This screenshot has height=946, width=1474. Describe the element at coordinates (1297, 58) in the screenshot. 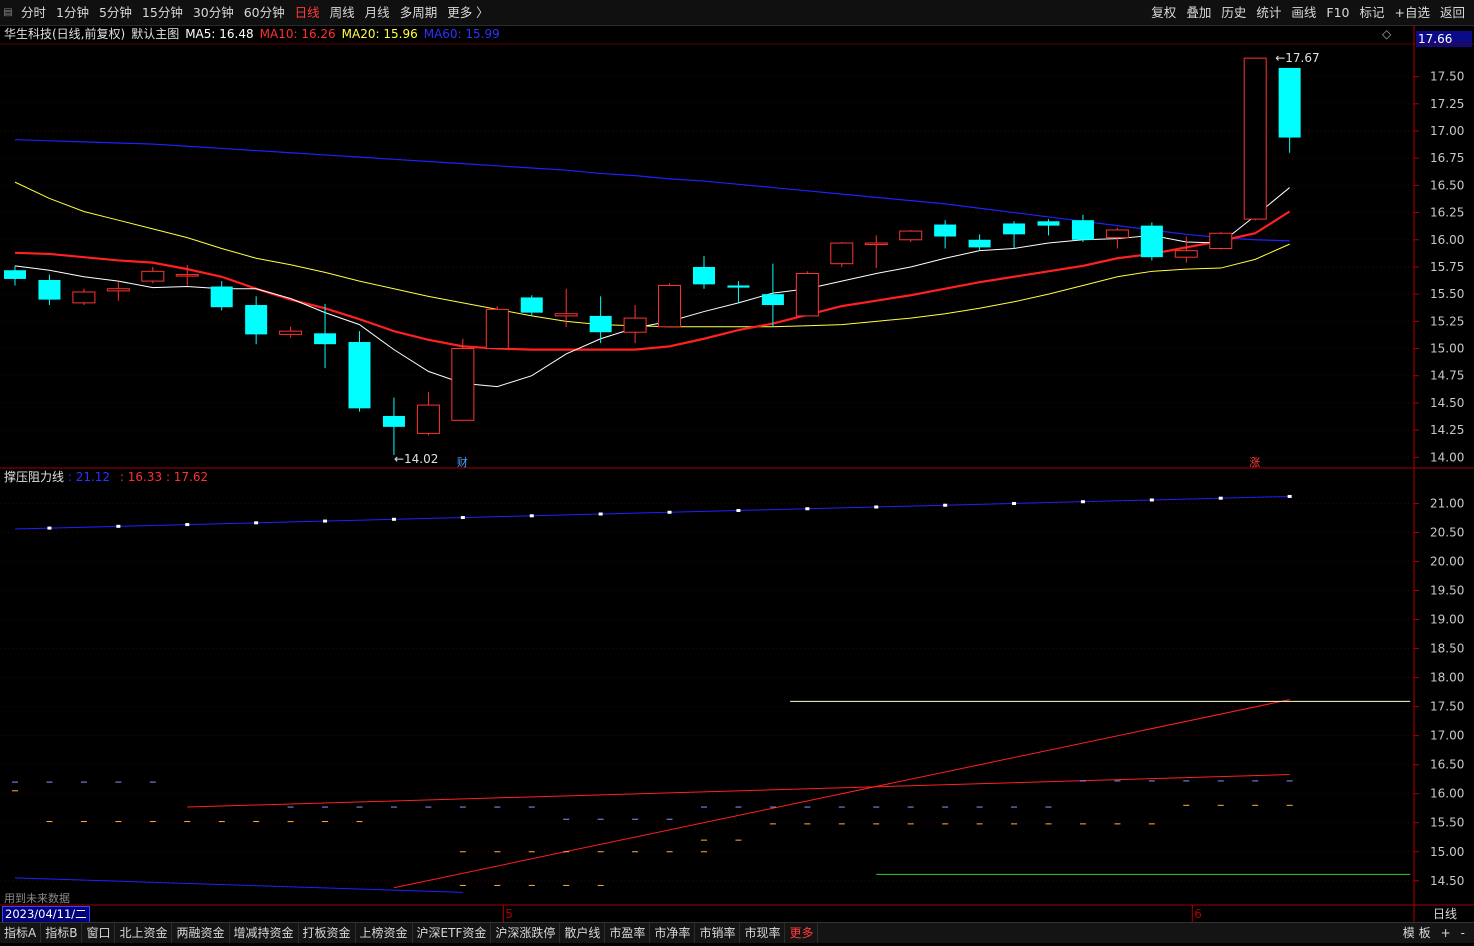

I see `price-annotation: ←17.67` at that location.